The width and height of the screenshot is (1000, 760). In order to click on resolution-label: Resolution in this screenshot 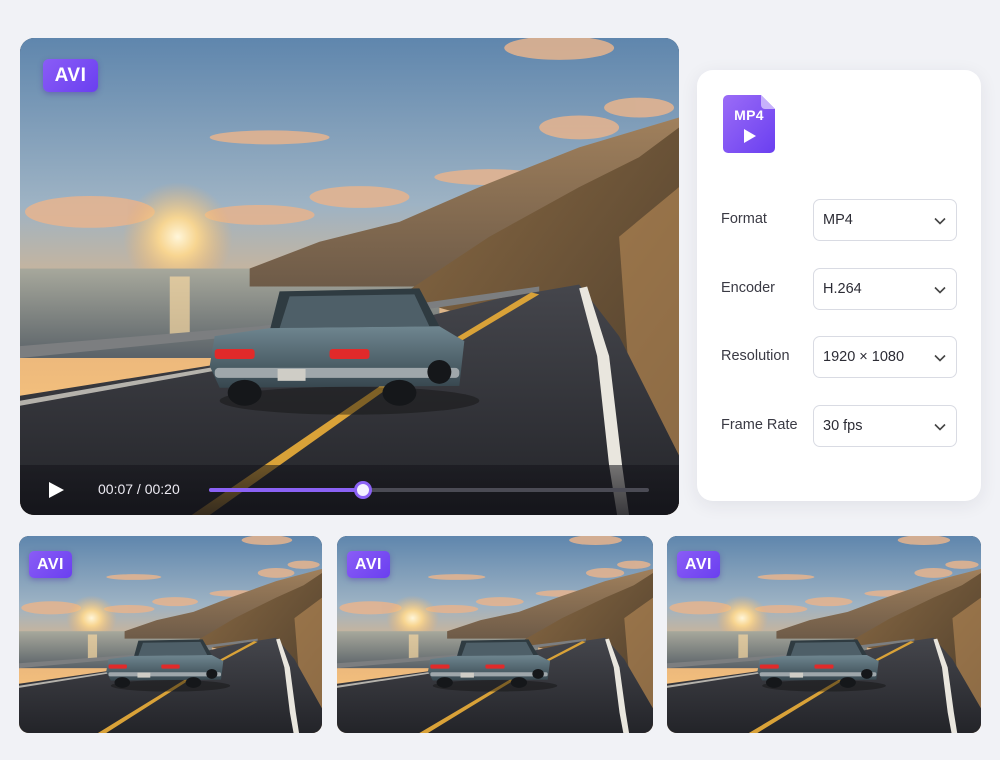, I will do `click(755, 356)`.